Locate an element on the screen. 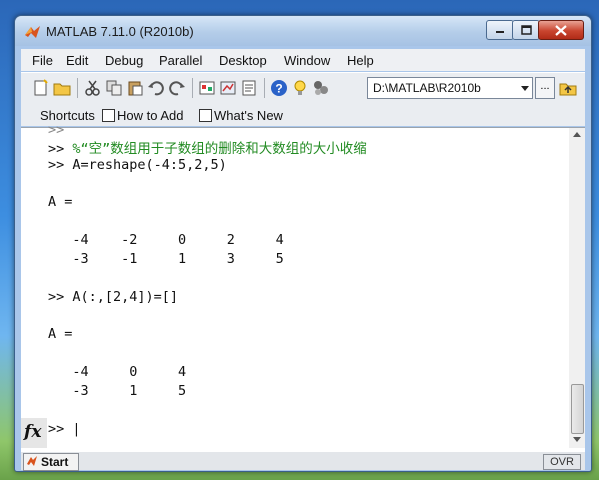 This screenshot has width=599, height=480. shortcuts-label: Shortcuts is located at coordinates (67, 115).